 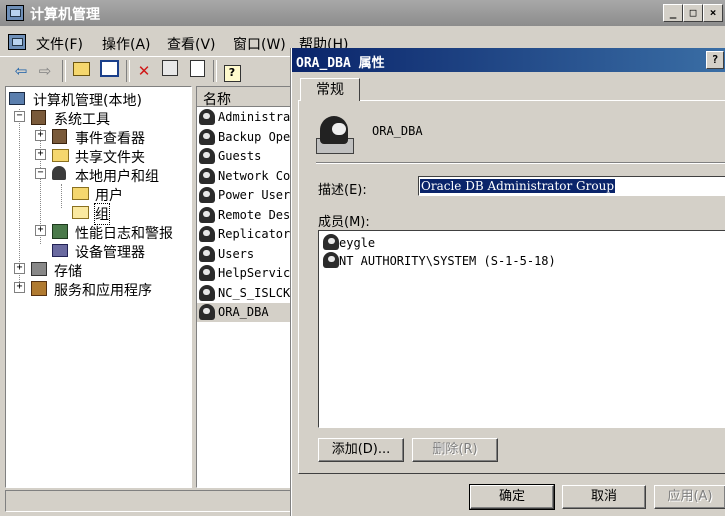 What do you see at coordinates (258, 195) in the screenshot?
I see `list-row-label: Power Users` at bounding box center [258, 195].